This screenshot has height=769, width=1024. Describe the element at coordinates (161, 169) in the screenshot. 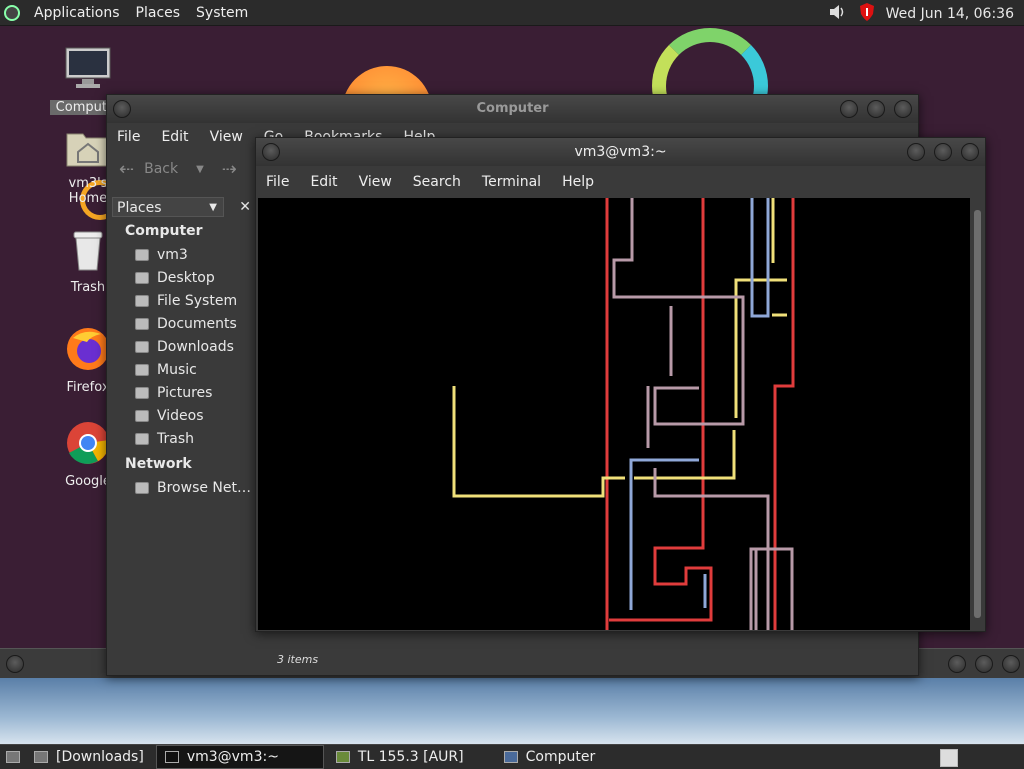

I see `back-button: Back` at that location.